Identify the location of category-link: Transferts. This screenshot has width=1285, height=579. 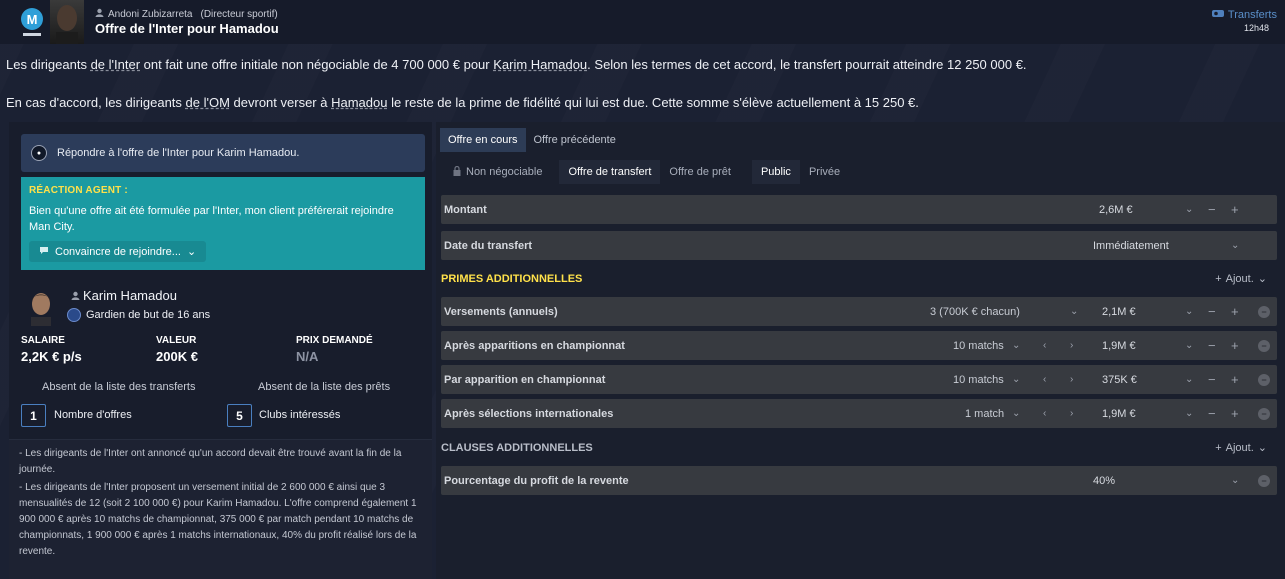
(1244, 15).